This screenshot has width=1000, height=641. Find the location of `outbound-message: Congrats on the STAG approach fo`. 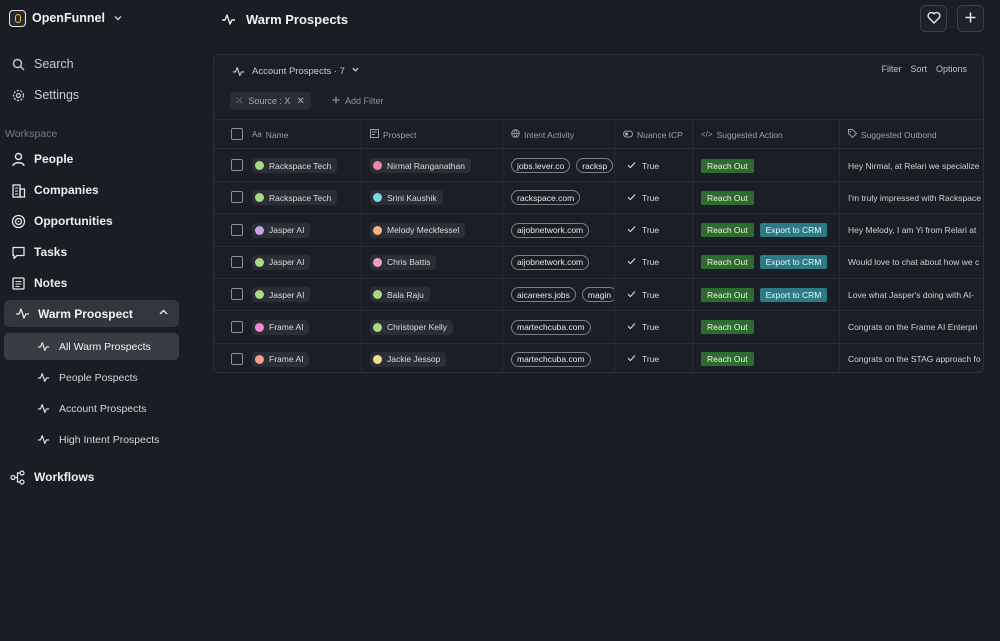

outbound-message: Congrats on the STAG approach fo is located at coordinates (914, 359).